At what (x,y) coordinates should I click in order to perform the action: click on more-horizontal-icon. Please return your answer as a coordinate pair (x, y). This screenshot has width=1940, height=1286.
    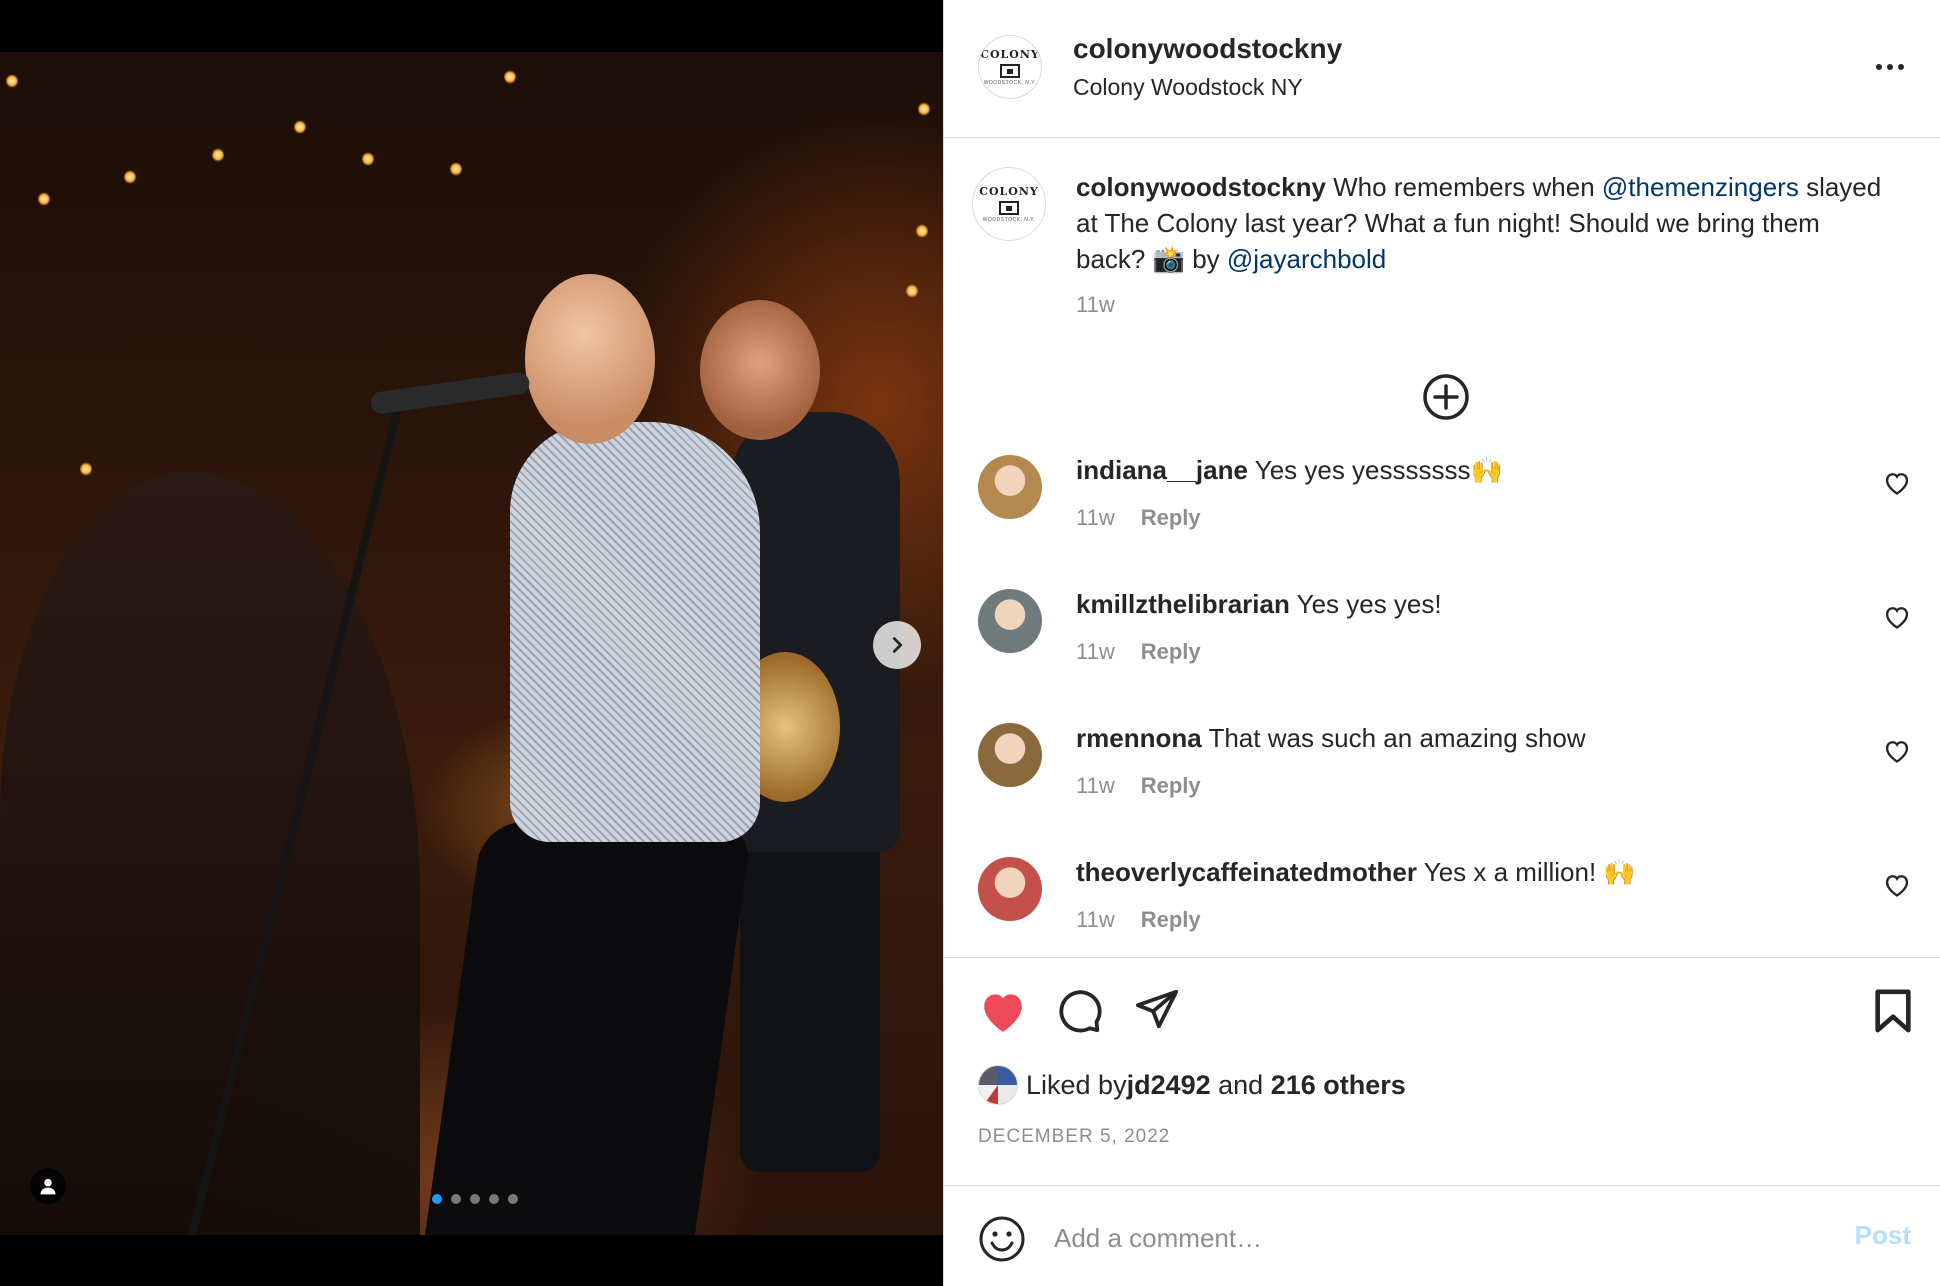
    Looking at the image, I should click on (1890, 67).